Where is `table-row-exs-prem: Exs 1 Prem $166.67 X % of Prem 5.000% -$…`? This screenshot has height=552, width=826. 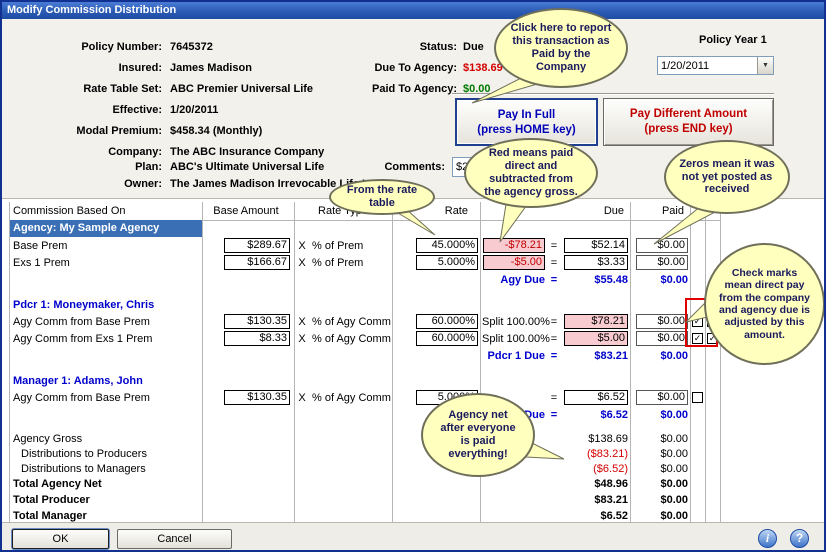
table-row-exs-prem: Exs 1 Prem $166.67 X % of Prem 5.000% -$… is located at coordinates (365, 262).